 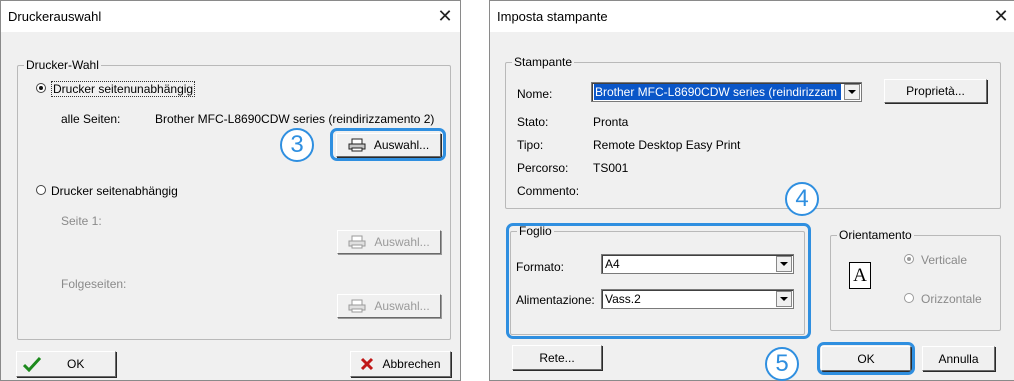 What do you see at coordinates (552, 16) in the screenshot?
I see `dialog-title: Imposta stampante` at bounding box center [552, 16].